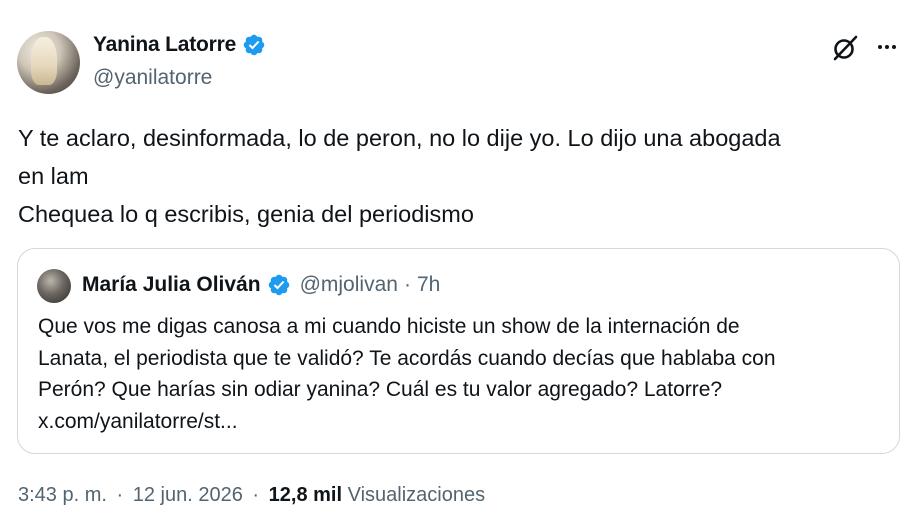  I want to click on grok-icon, so click(845, 48).